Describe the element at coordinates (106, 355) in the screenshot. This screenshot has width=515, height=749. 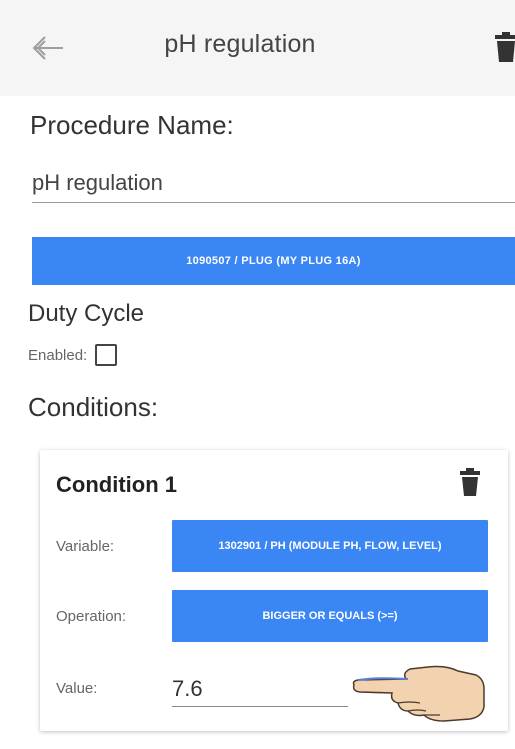
I see `duty-cycle-enabled-checkbox` at that location.